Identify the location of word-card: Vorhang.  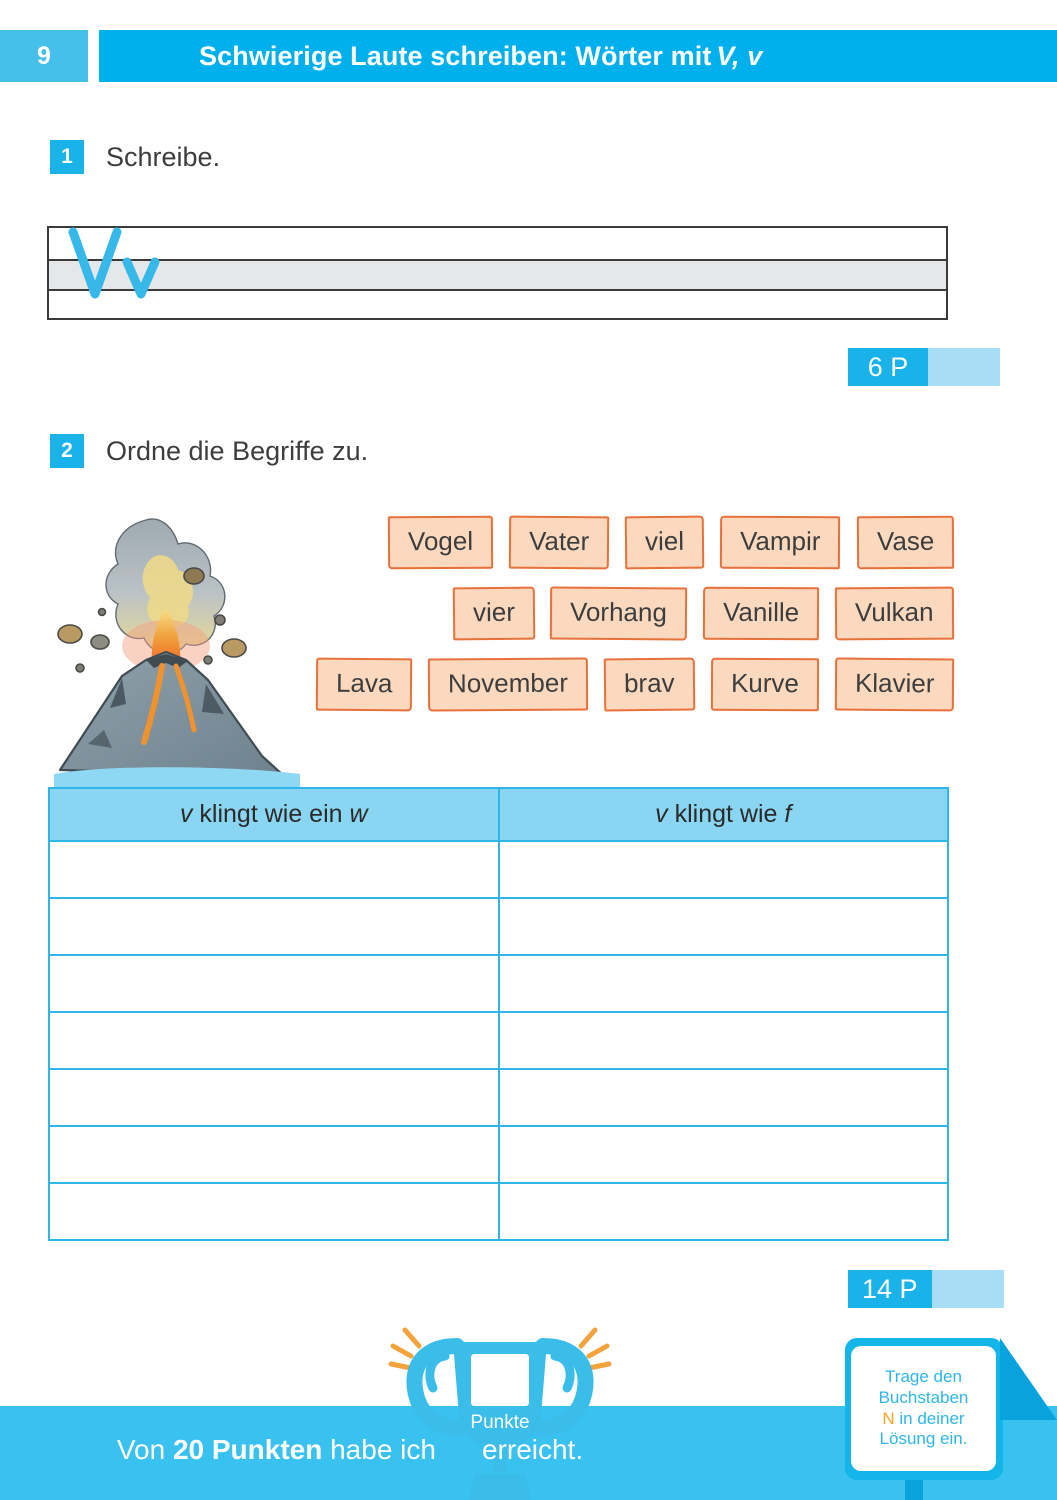
(619, 613).